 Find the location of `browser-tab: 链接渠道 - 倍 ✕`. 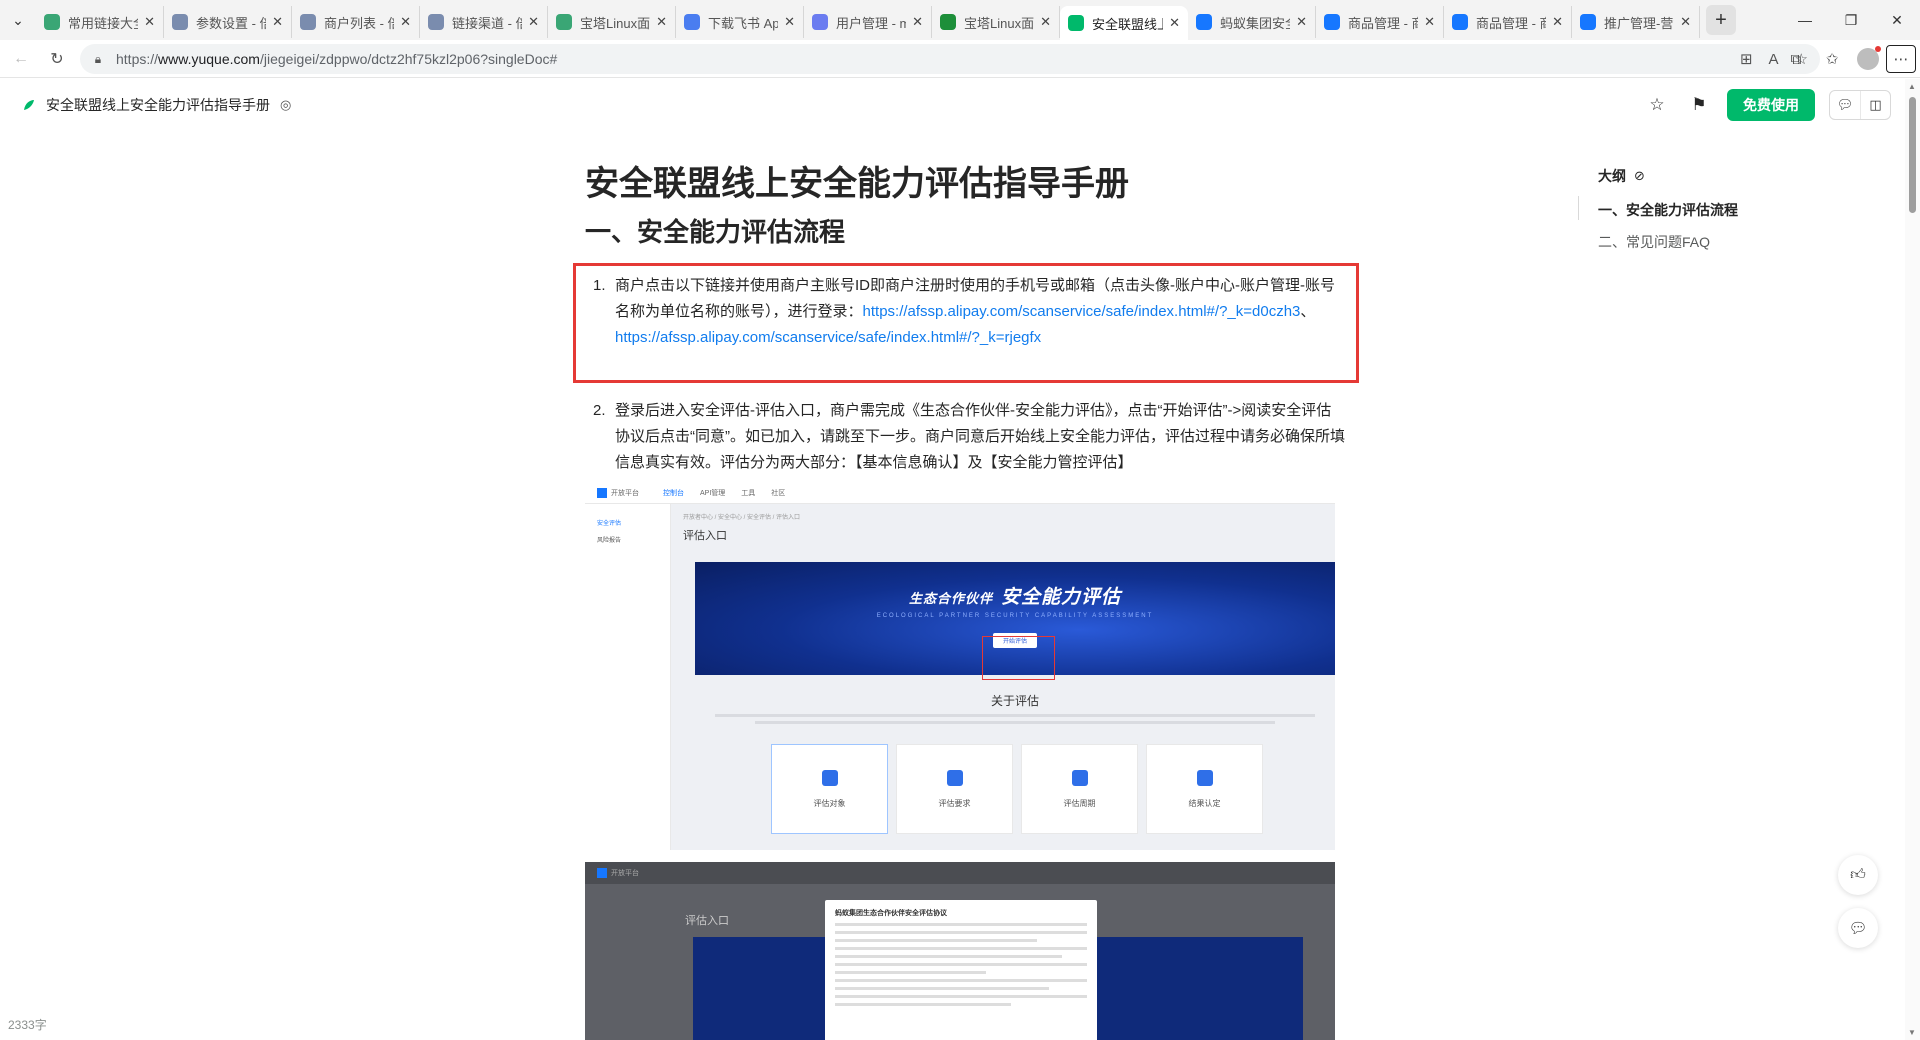

browser-tab: 链接渠道 - 倍 ✕ is located at coordinates (484, 22).